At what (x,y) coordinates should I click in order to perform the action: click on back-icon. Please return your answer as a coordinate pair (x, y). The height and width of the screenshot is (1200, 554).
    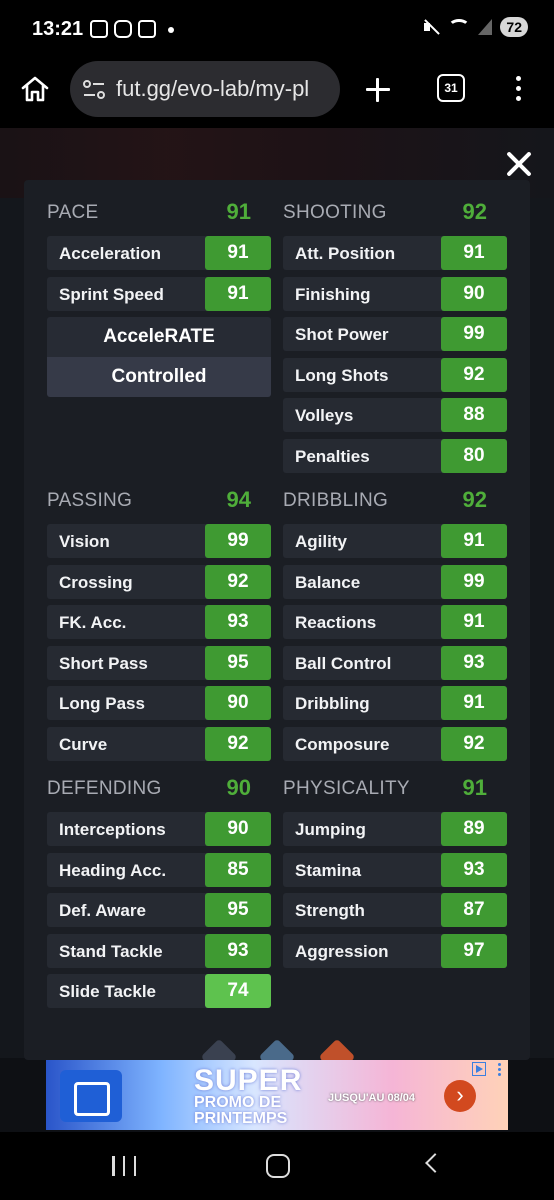
    Looking at the image, I should click on (435, 1163).